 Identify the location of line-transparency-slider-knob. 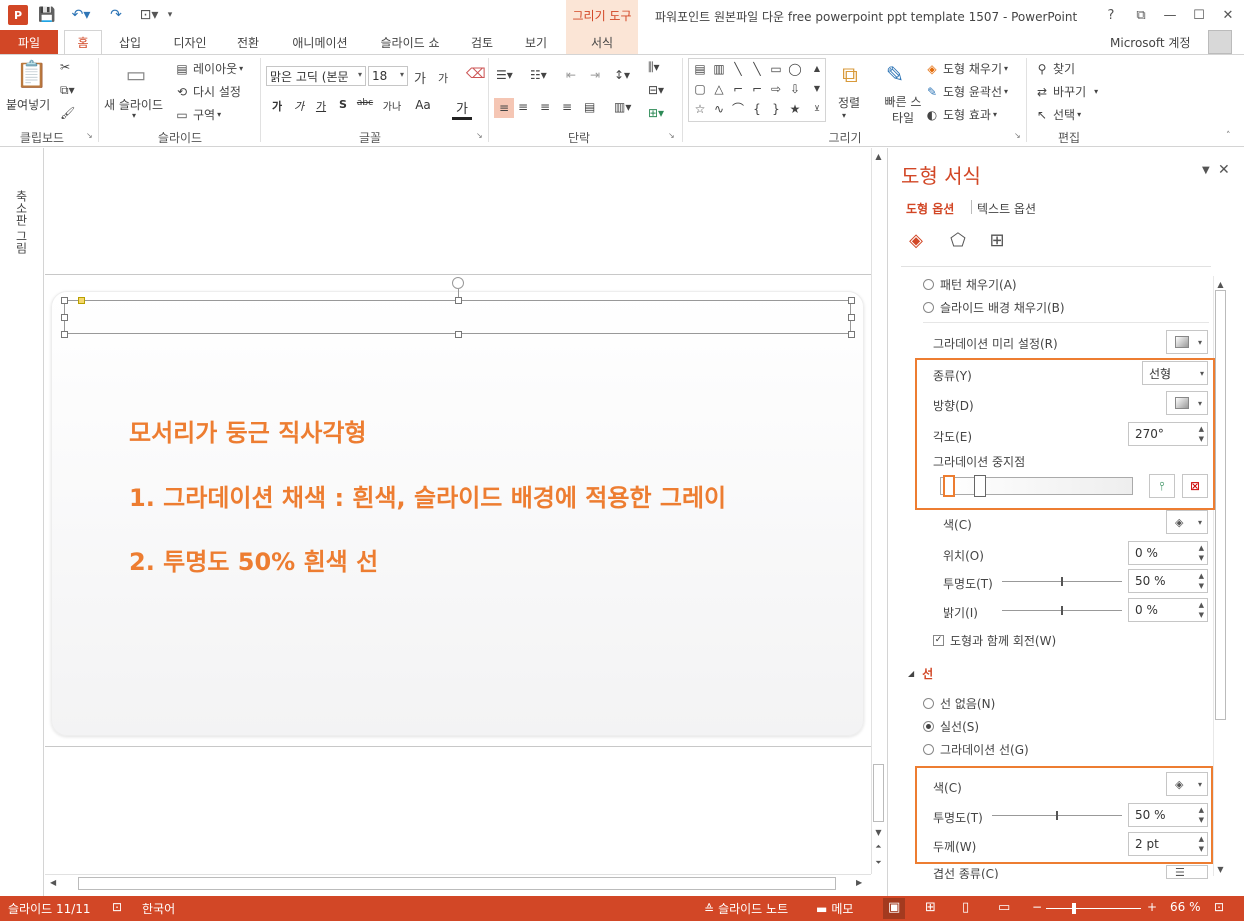
(1057, 815).